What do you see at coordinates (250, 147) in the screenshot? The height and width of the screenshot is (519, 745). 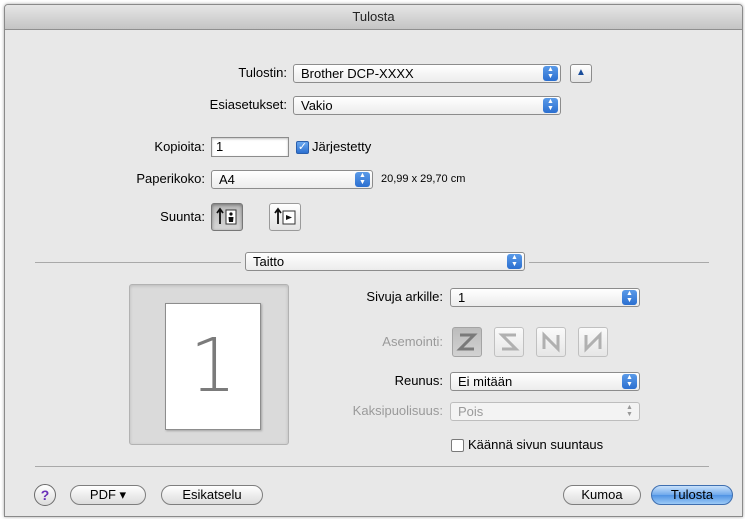 I see `copies-input: 1` at bounding box center [250, 147].